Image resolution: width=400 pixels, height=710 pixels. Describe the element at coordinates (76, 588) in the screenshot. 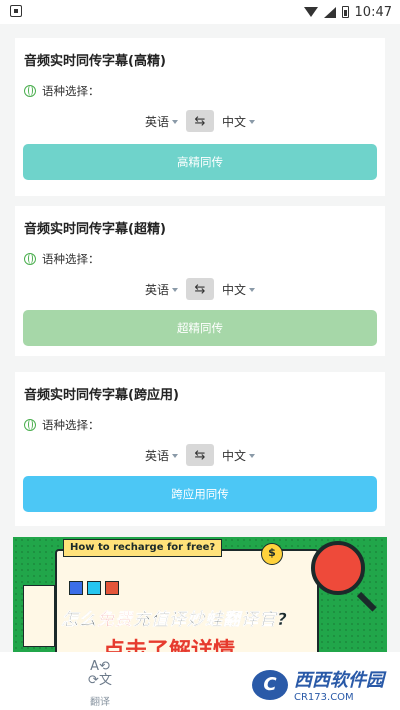

I see `blue-square-icon` at that location.